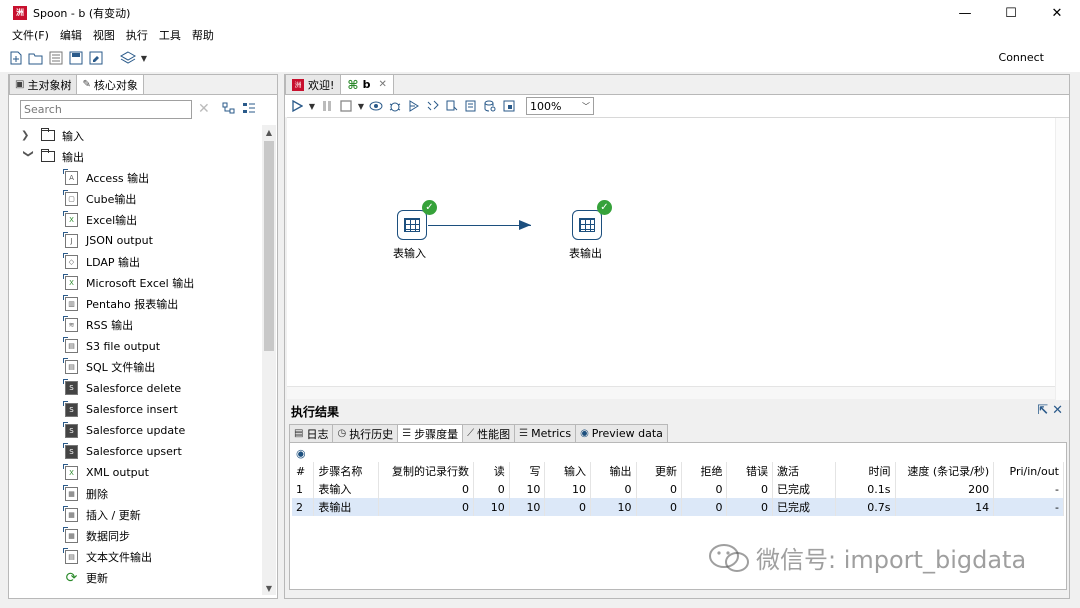  Describe the element at coordinates (36, 58) in the screenshot. I see `open-file-icon` at that location.